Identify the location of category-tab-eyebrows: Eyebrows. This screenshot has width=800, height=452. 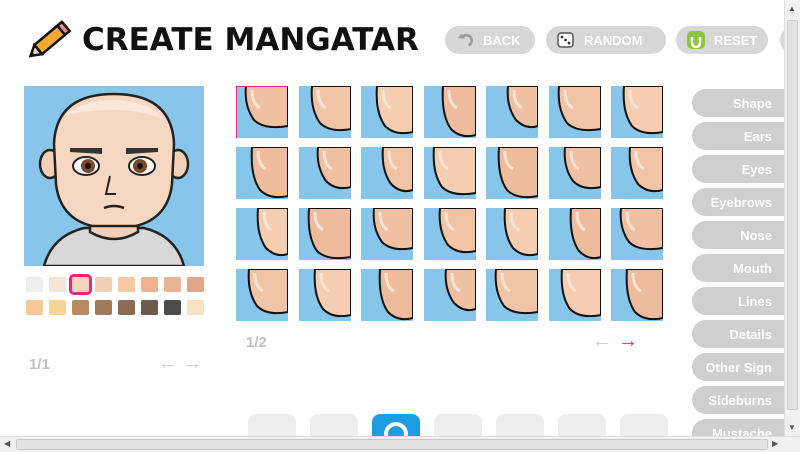
(742, 202).